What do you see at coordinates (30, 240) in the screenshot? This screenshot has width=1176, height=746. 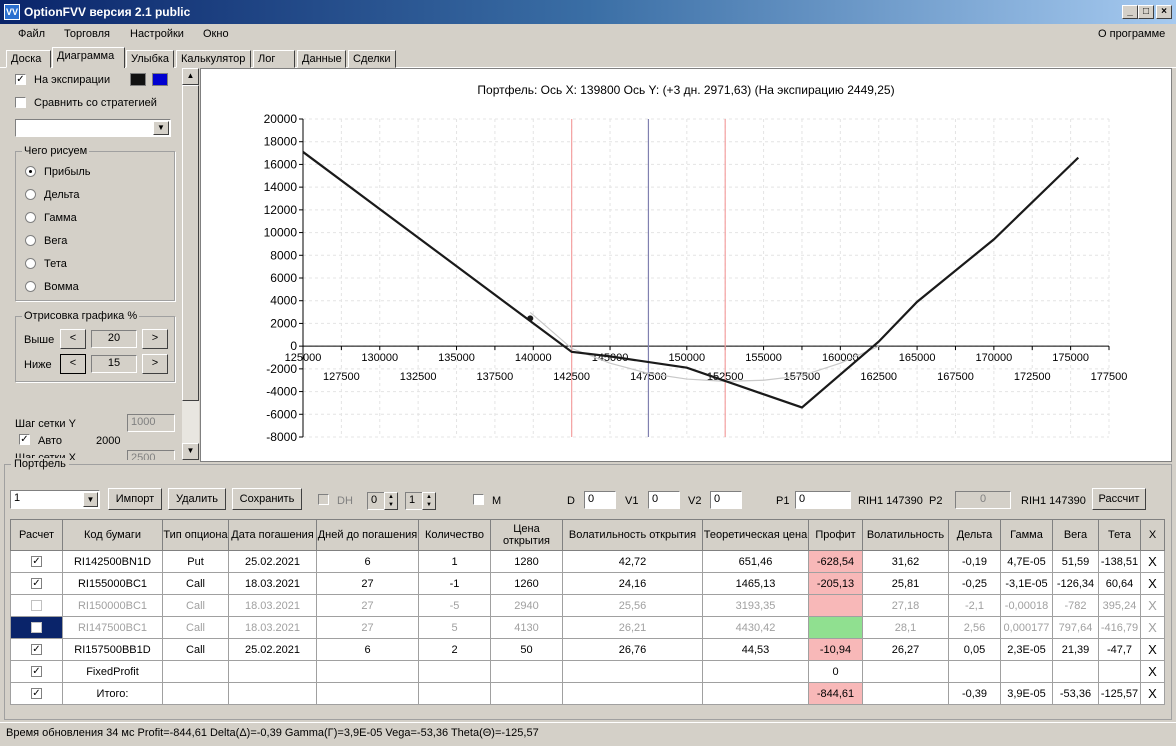 I see `radio-vega` at bounding box center [30, 240].